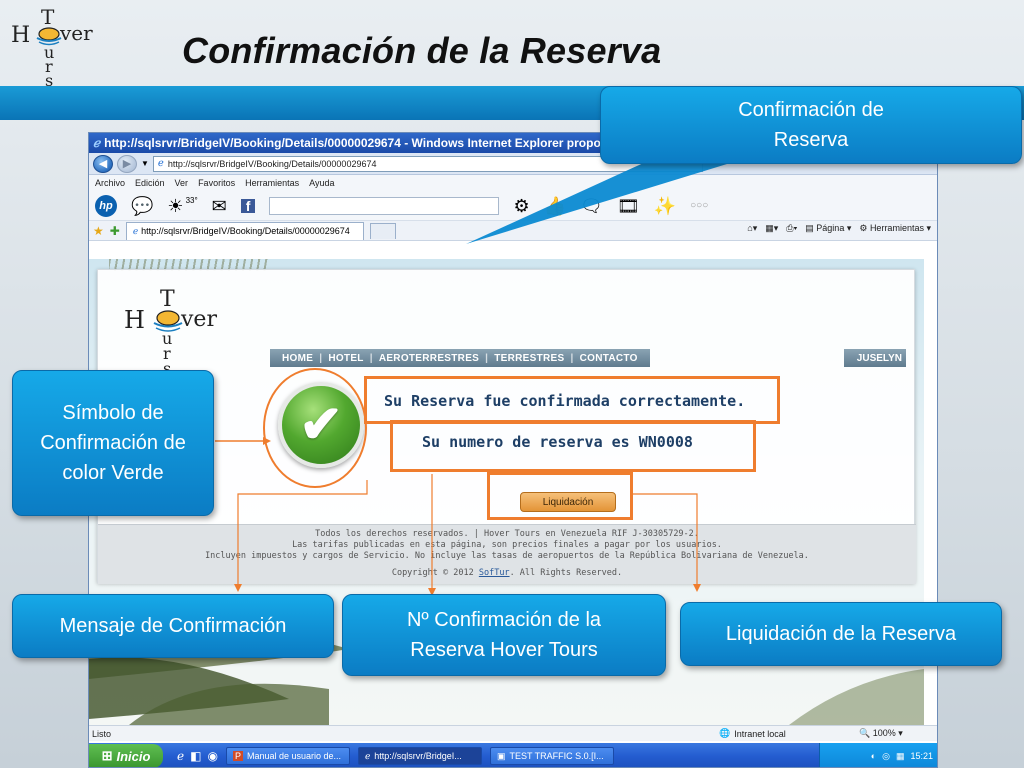  I want to click on quick-outlook-icon: ◧, so click(195, 756).